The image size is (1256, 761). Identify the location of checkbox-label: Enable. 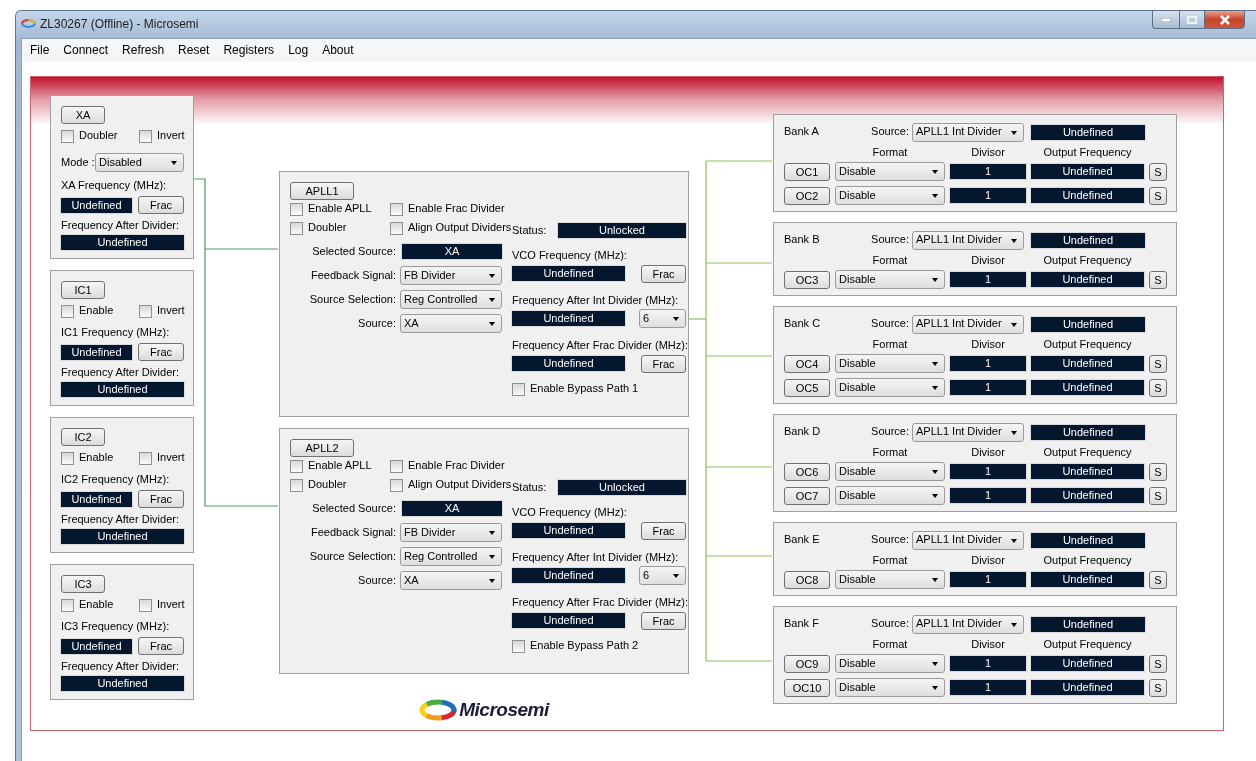
(96, 311).